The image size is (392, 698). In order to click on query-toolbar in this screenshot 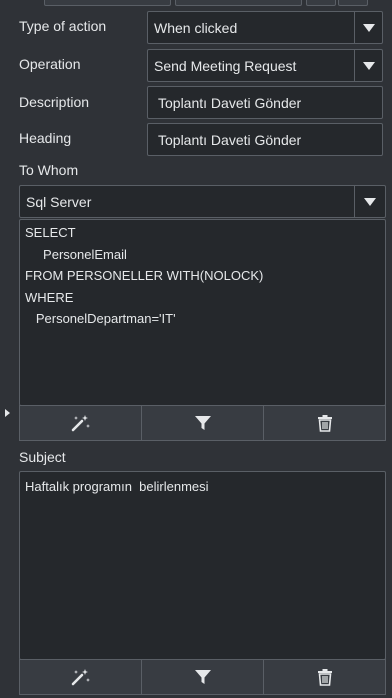, I will do `click(202, 423)`.